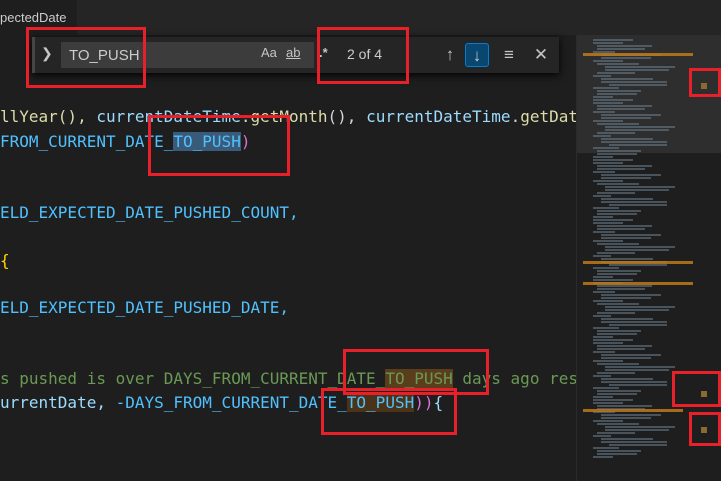 The width and height of the screenshot is (721, 481). I want to click on overview-ruler-match, so click(704, 394).